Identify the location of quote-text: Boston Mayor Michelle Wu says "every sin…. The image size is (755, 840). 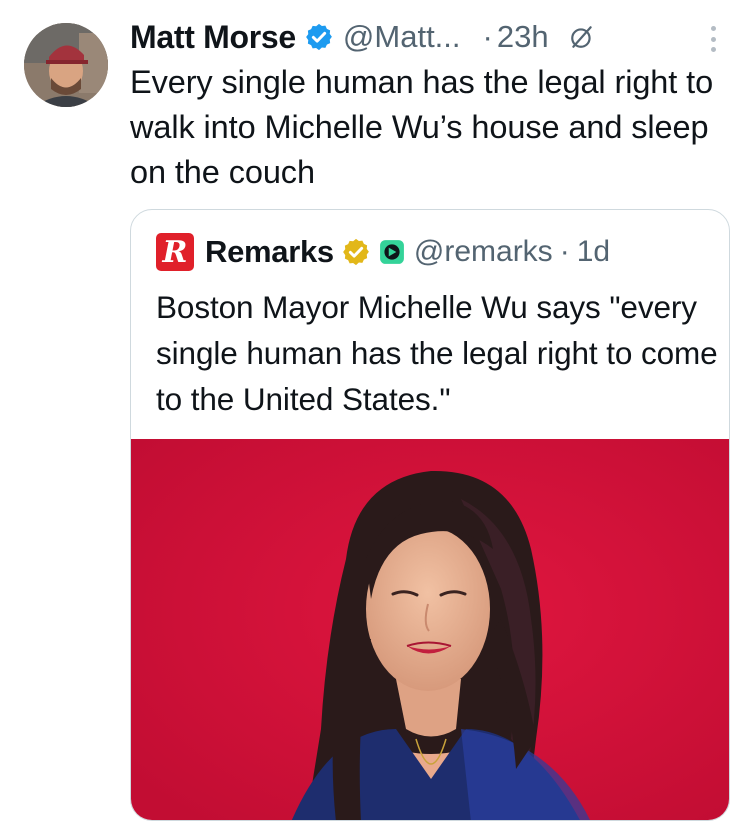
(437, 353).